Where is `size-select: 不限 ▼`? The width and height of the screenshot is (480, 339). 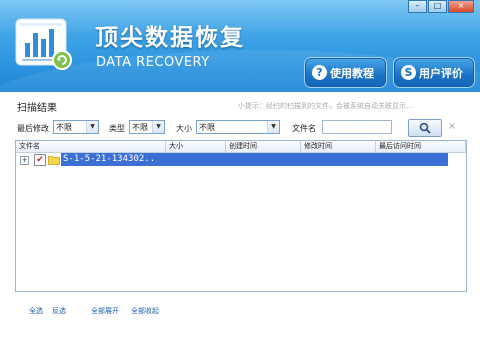
size-select: 不限 ▼ is located at coordinates (238, 127).